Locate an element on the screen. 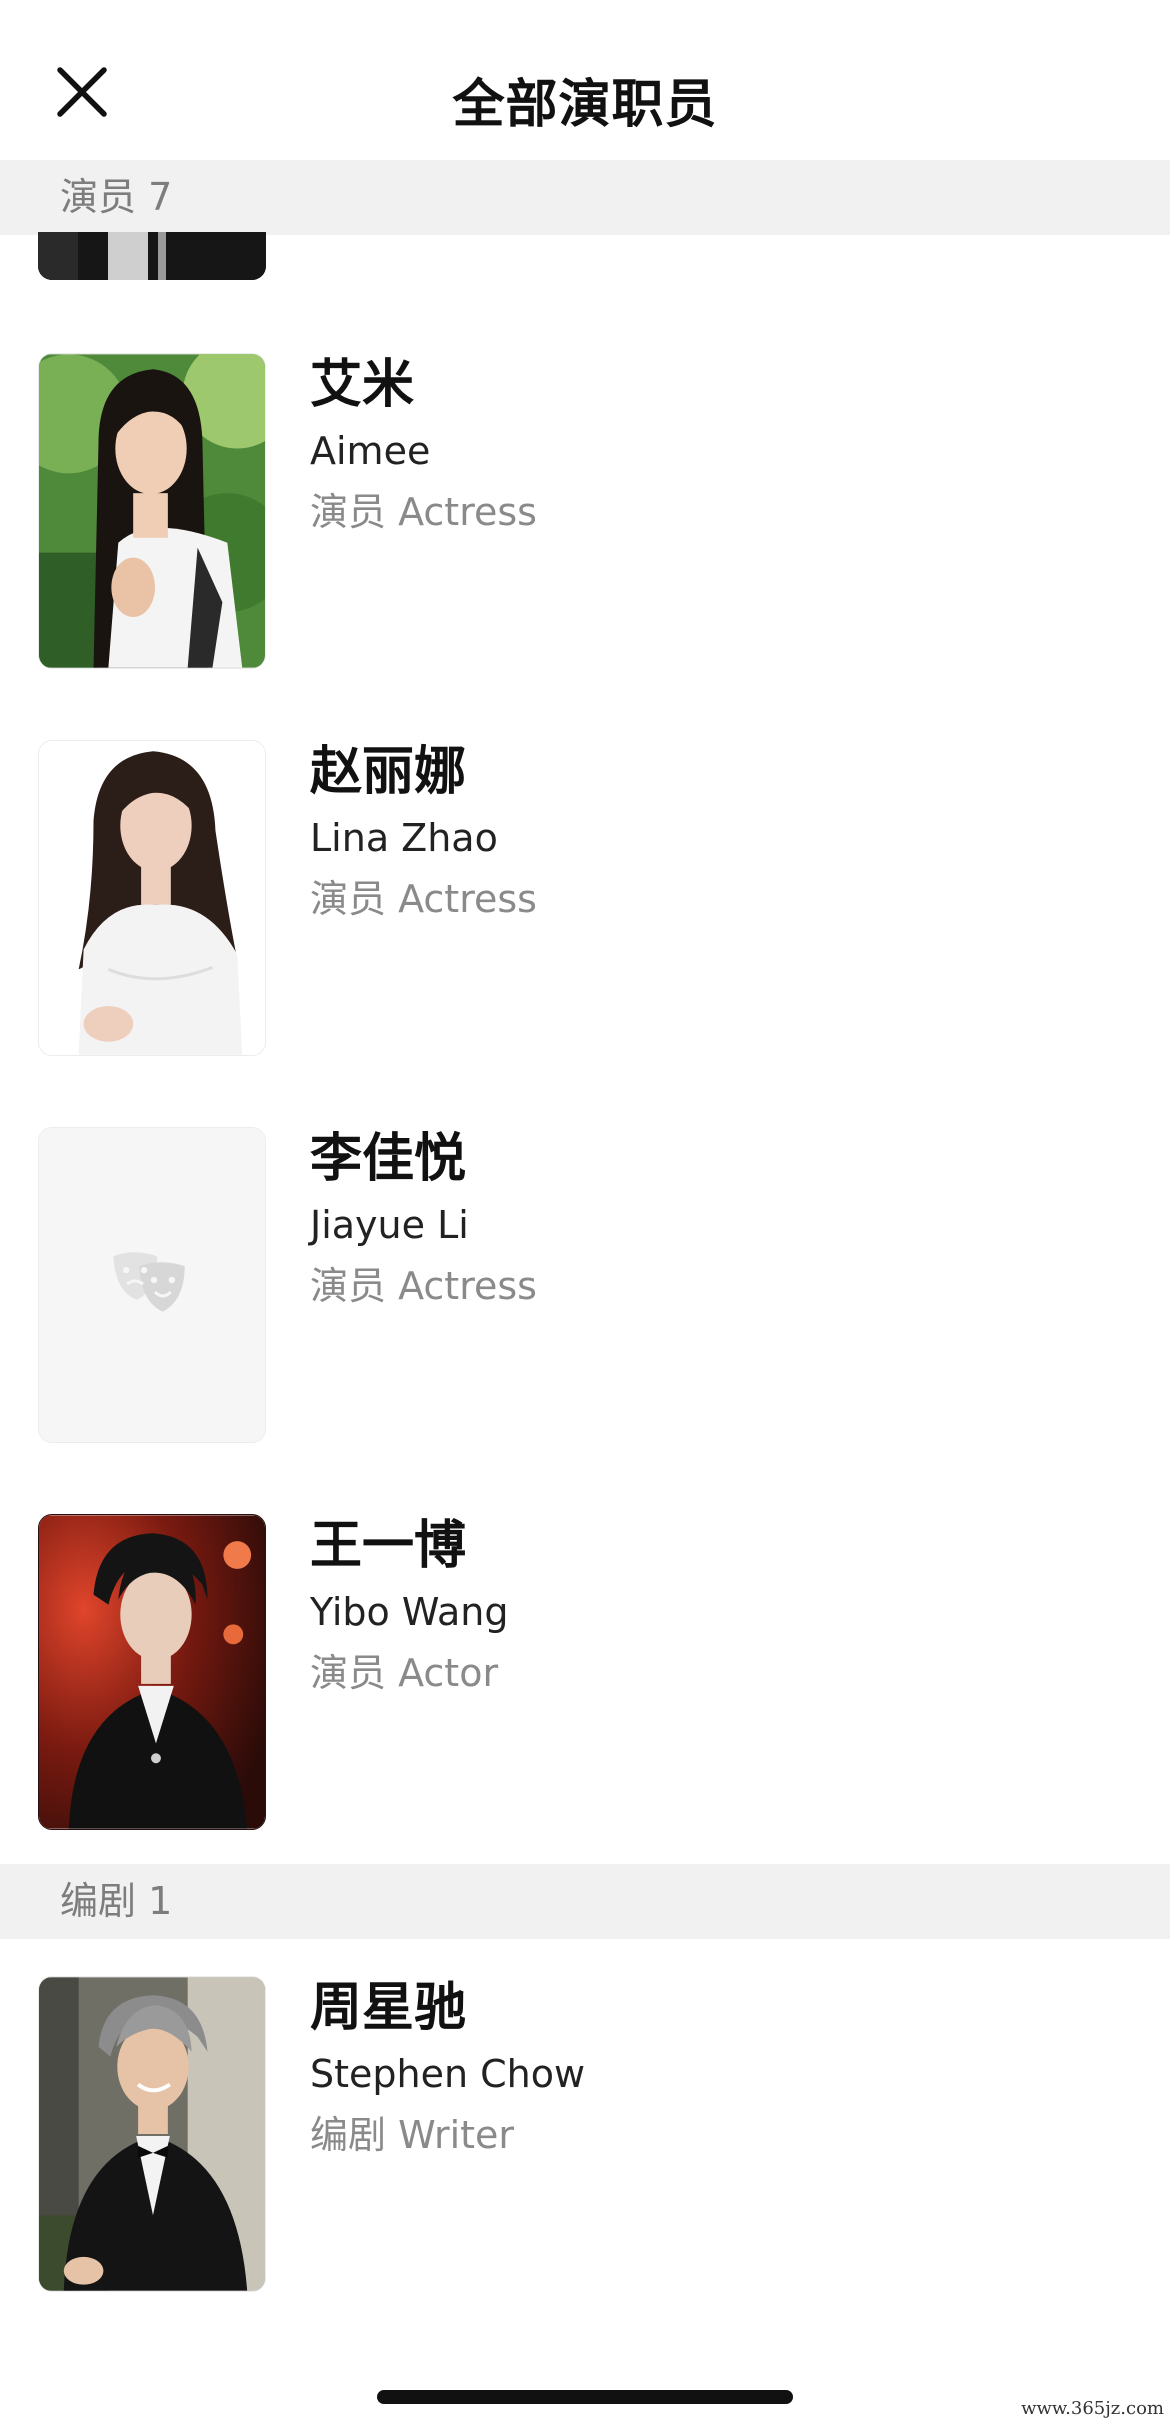 This screenshot has height=2429, width=1170. cast-name-en: Lina Zhao is located at coordinates (404, 838).